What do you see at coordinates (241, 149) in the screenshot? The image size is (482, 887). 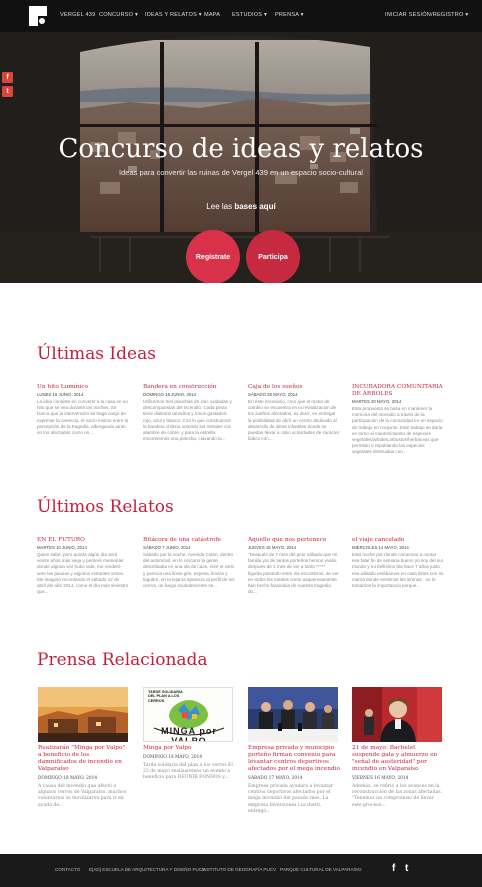 I see `hero-title: Concurso de ideas y relatos` at bounding box center [241, 149].